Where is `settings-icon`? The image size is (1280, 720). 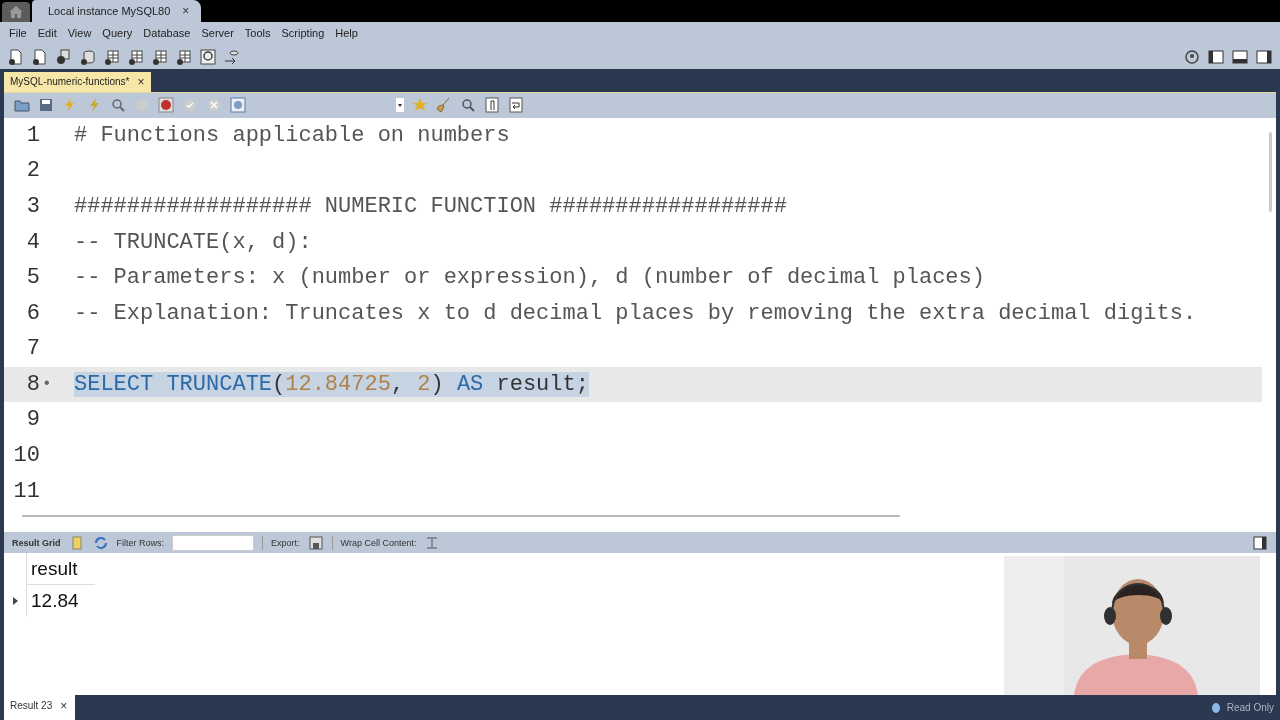 settings-icon is located at coordinates (1192, 57).